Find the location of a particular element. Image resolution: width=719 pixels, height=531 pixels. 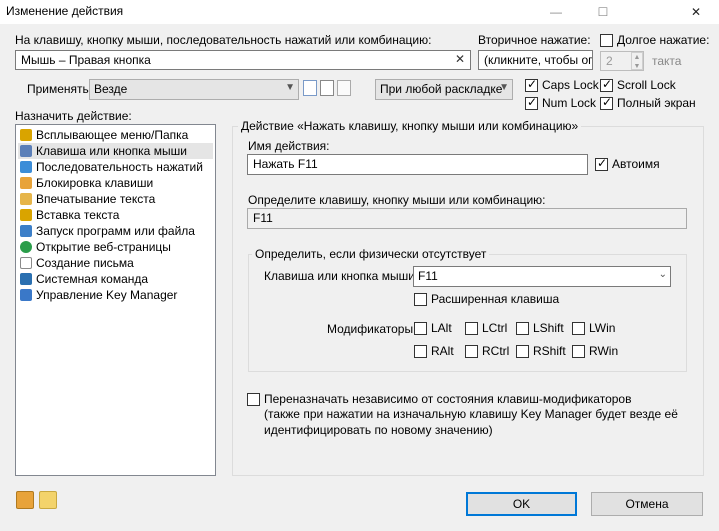

list-item: Впечатывание текста is located at coordinates (115, 199).